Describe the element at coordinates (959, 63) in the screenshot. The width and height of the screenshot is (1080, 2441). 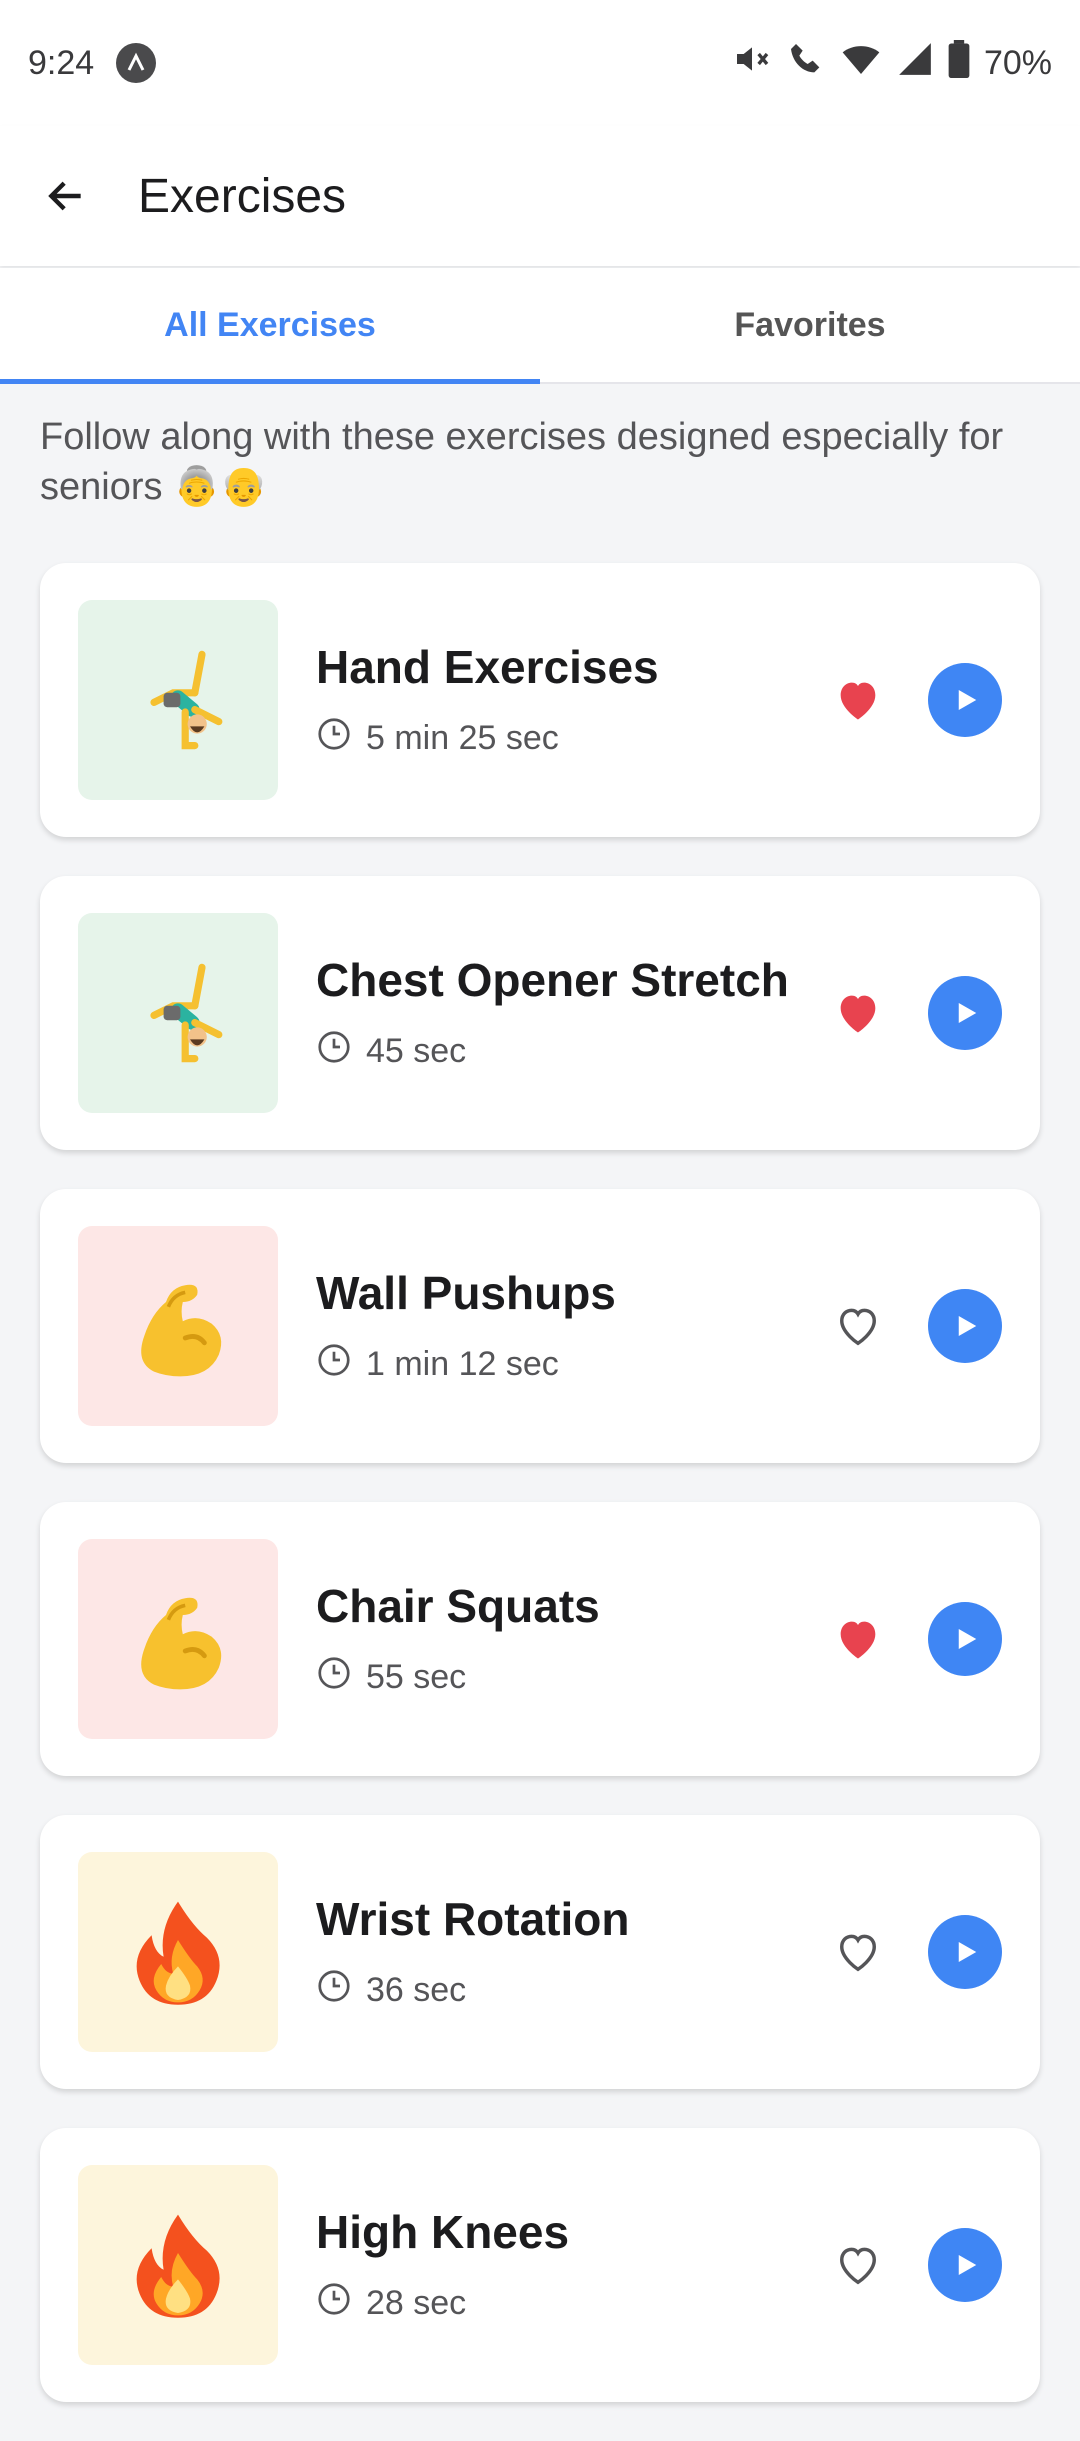
I see `battery-icon` at that location.